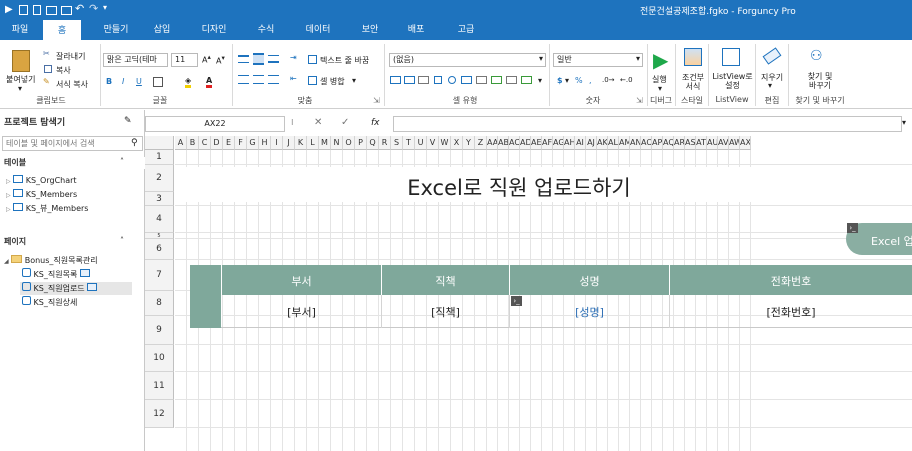  I want to click on merge-icon, so click(312, 80).